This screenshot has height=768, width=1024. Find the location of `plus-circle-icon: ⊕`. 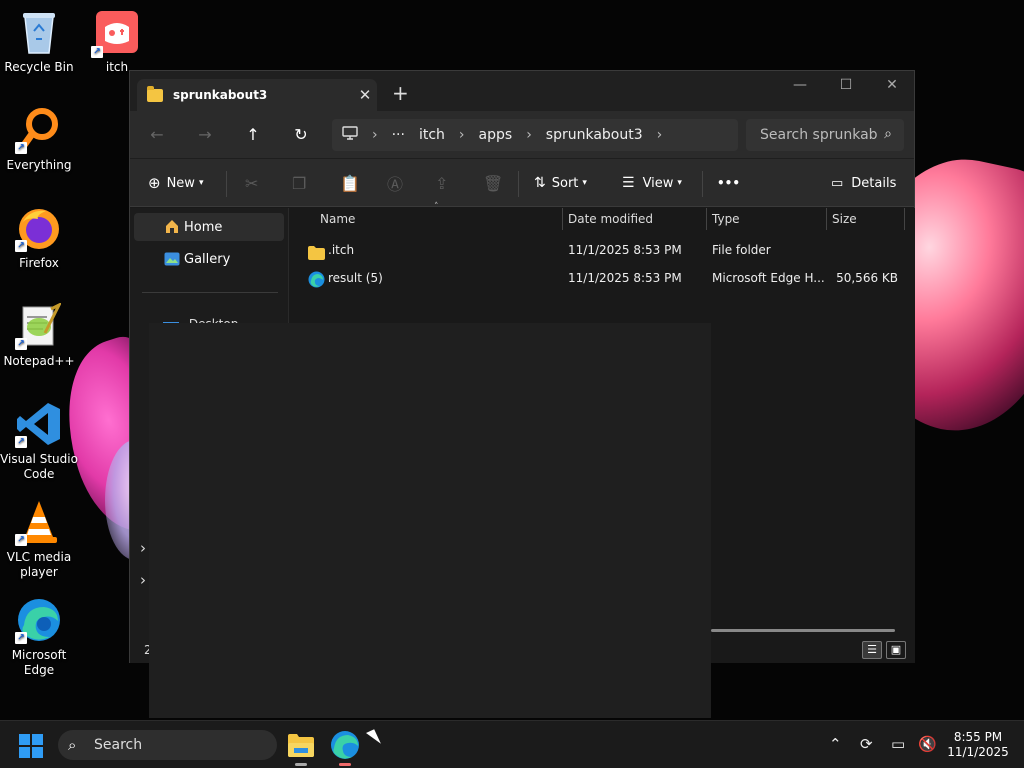

plus-circle-icon: ⊕ is located at coordinates (154, 183).